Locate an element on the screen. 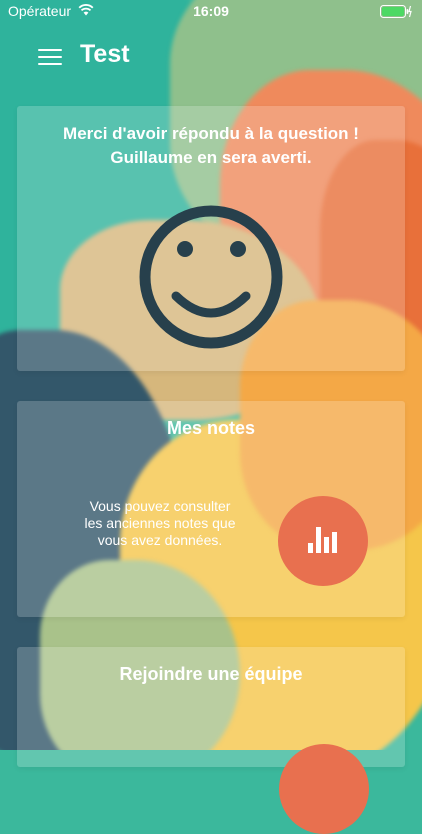 The width and height of the screenshot is (422, 834). notes-text-line-3: vous avez données. is located at coordinates (160, 540).